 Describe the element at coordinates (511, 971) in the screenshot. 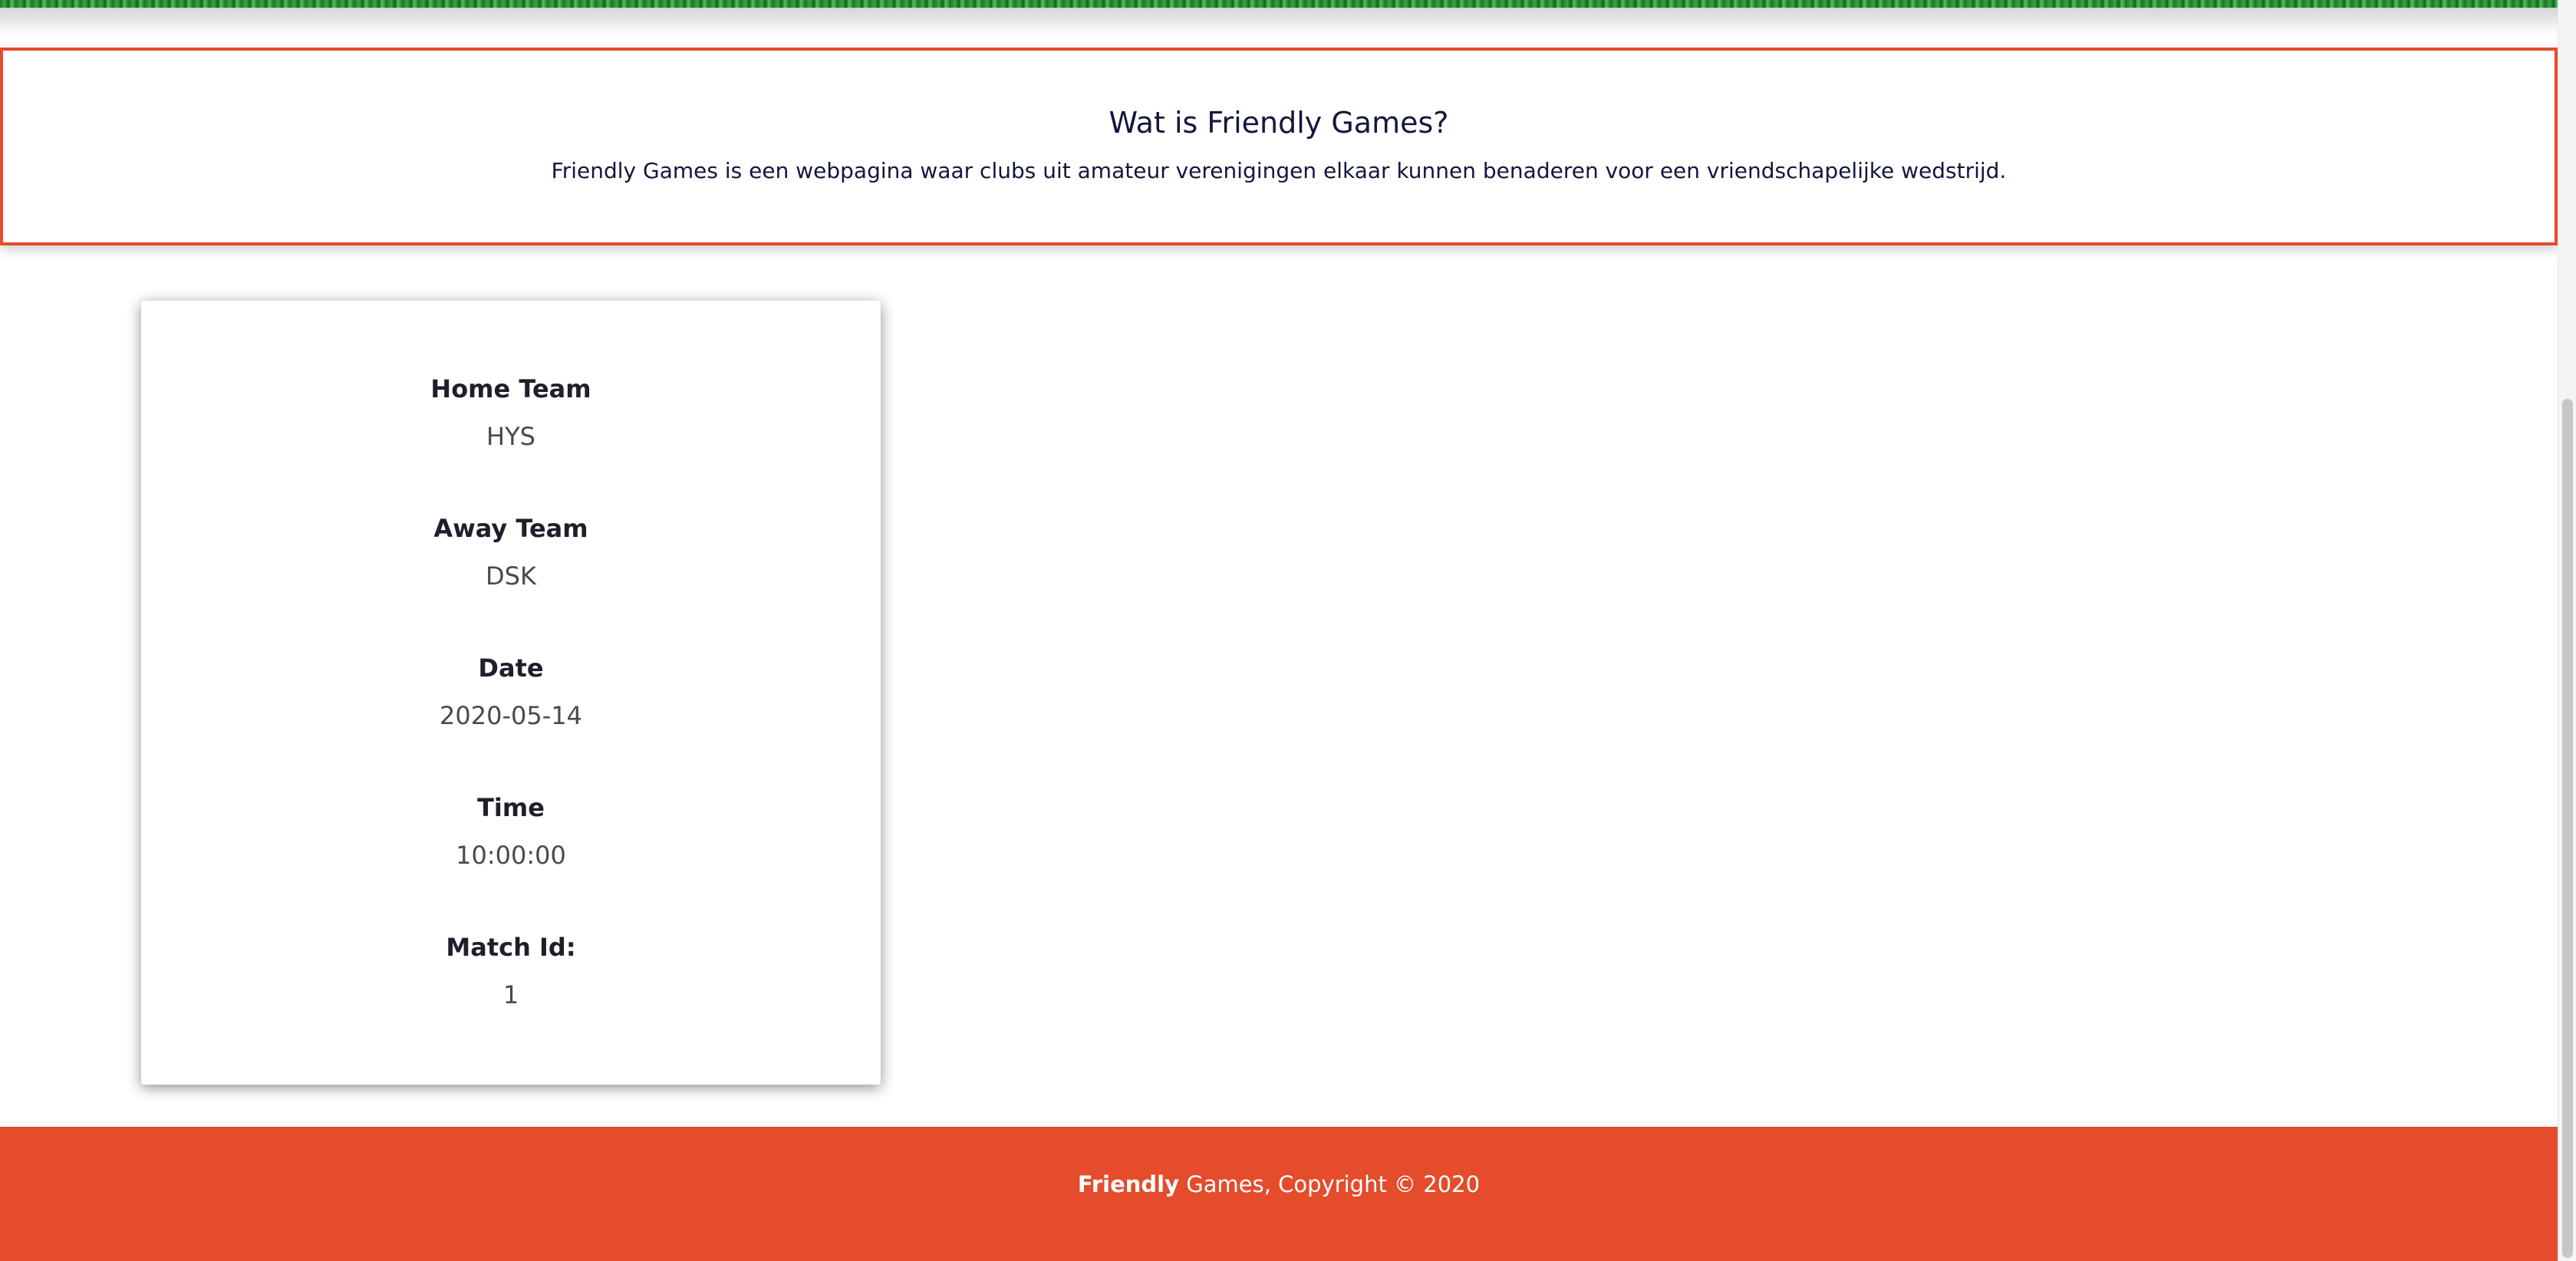

I see `match-id-field: Match Id: 1` at that location.